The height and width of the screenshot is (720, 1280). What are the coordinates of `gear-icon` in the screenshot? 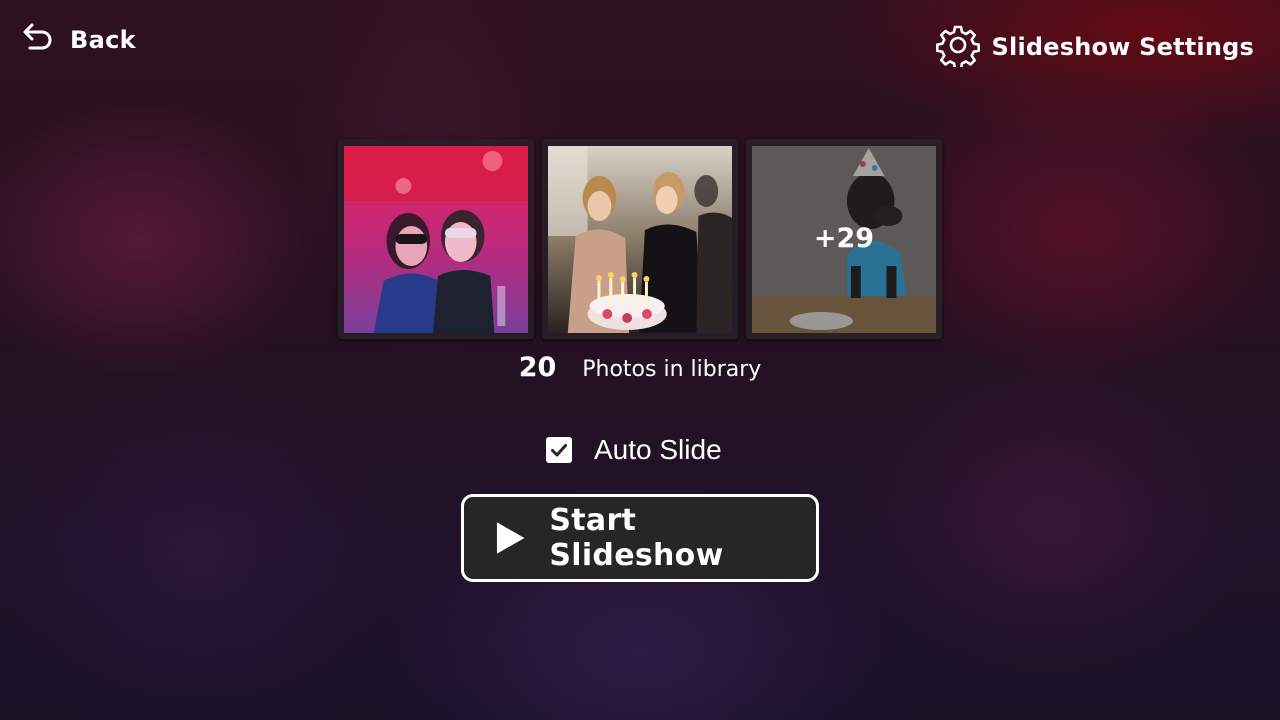 It's located at (957, 47).